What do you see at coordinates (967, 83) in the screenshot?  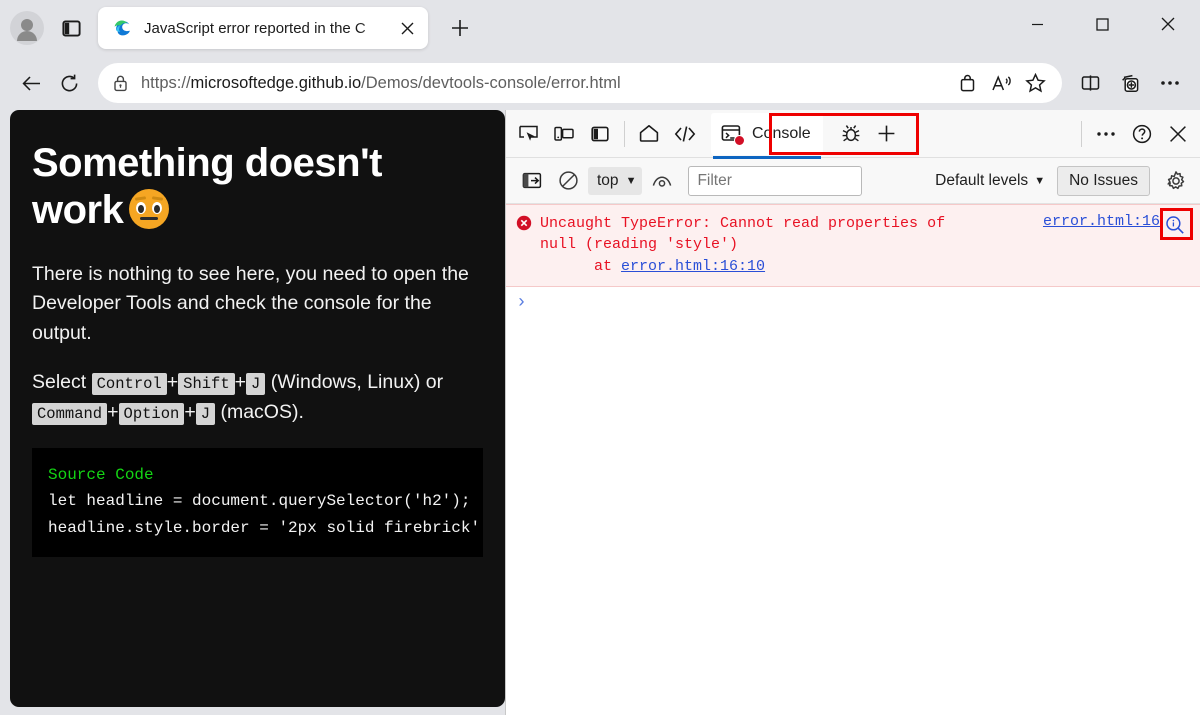 I see `shopping-bag-icon` at bounding box center [967, 83].